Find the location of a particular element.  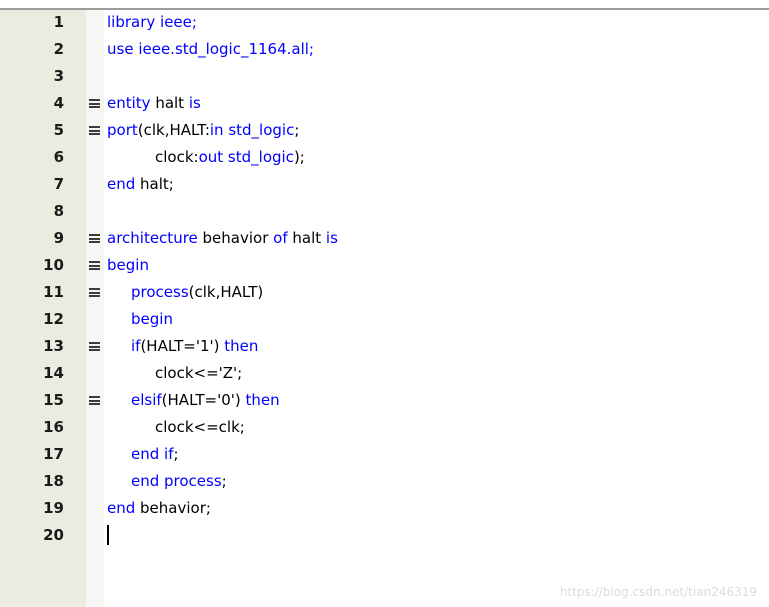

keyword-token: end process is located at coordinates (176, 481).